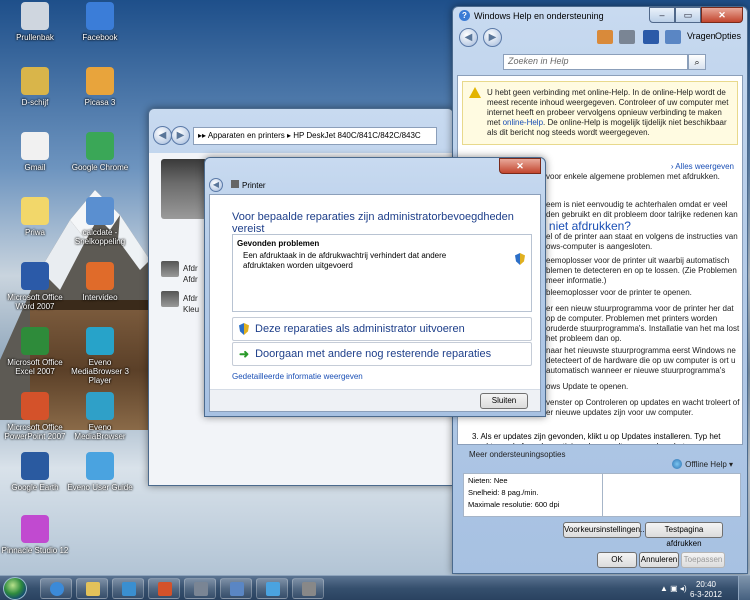 This screenshot has width=750, height=600. I want to click on desktop-icon-label: Picasa 3, so click(100, 102).